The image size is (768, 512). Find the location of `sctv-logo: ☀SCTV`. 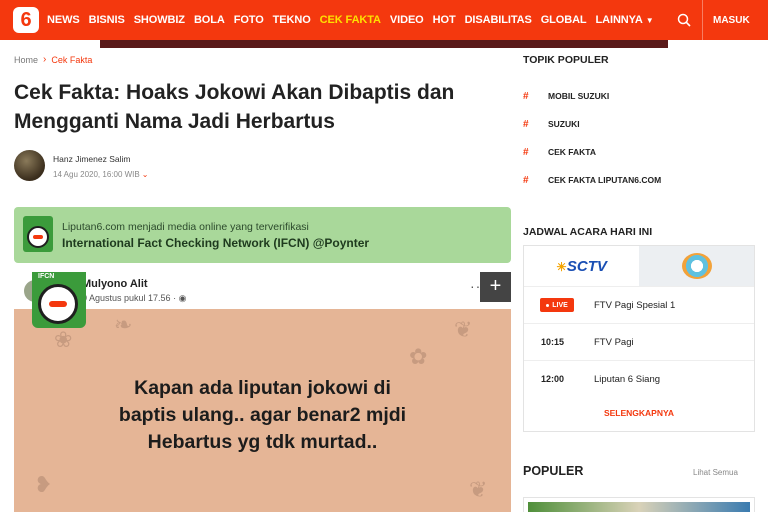

sctv-logo: ☀SCTV is located at coordinates (581, 266).